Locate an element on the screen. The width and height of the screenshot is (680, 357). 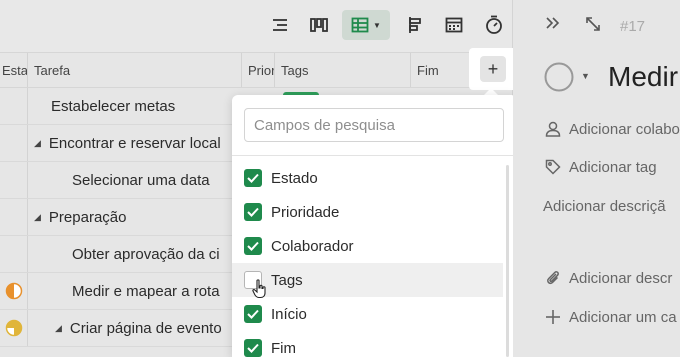
add-description-field: Adicionar descriçã is located at coordinates (604, 206).